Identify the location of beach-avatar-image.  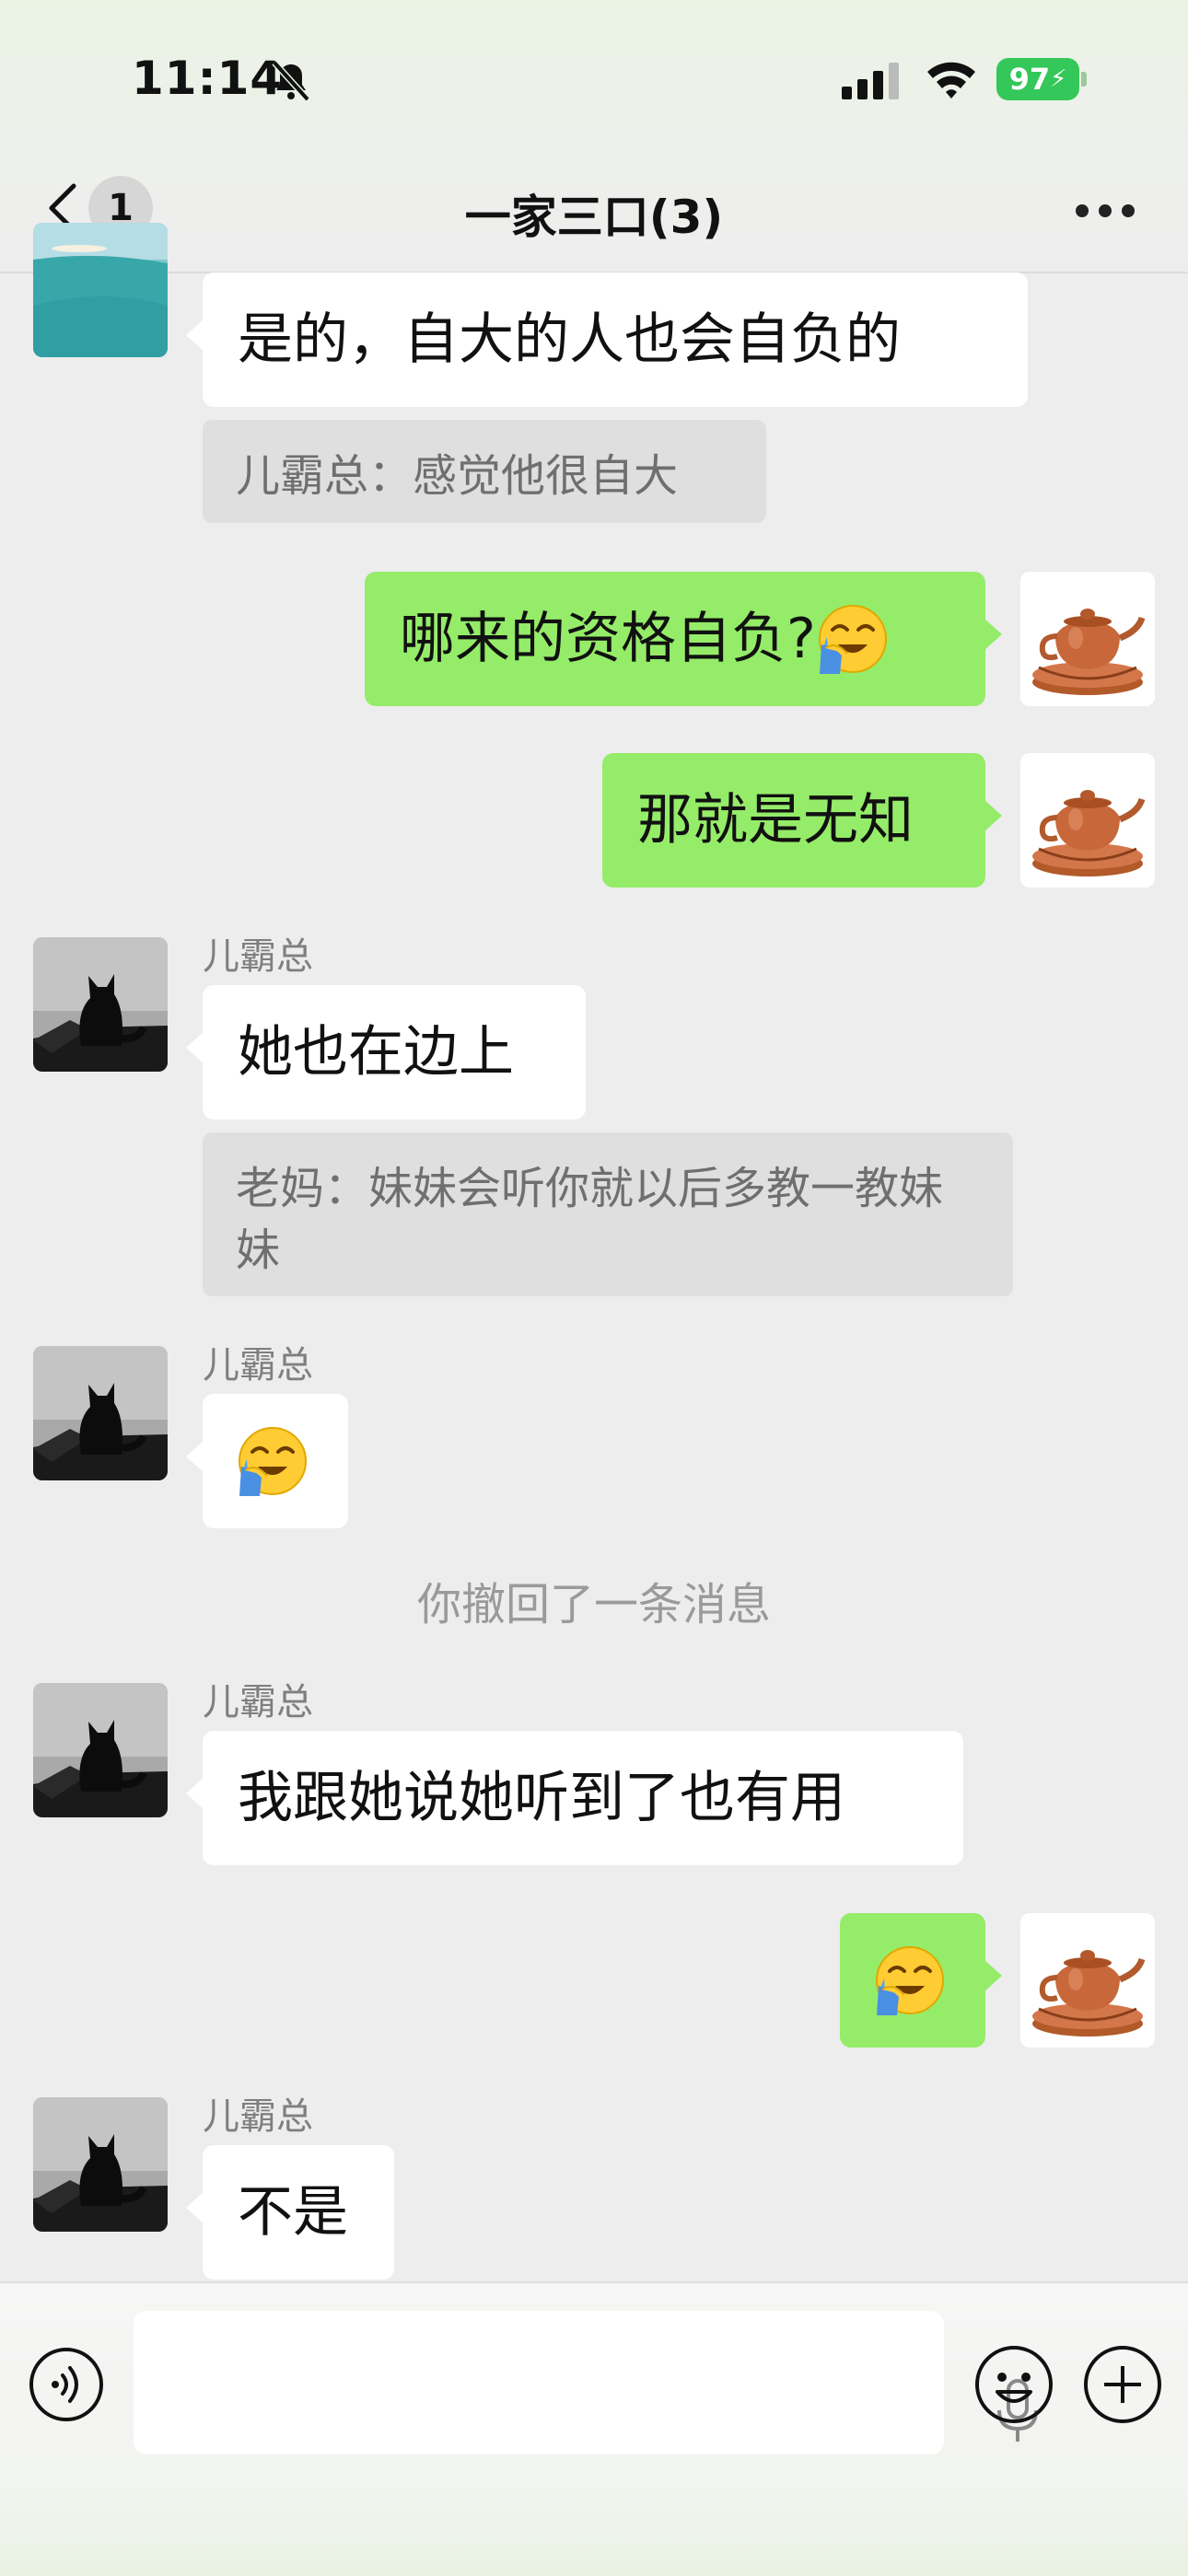
(100, 290).